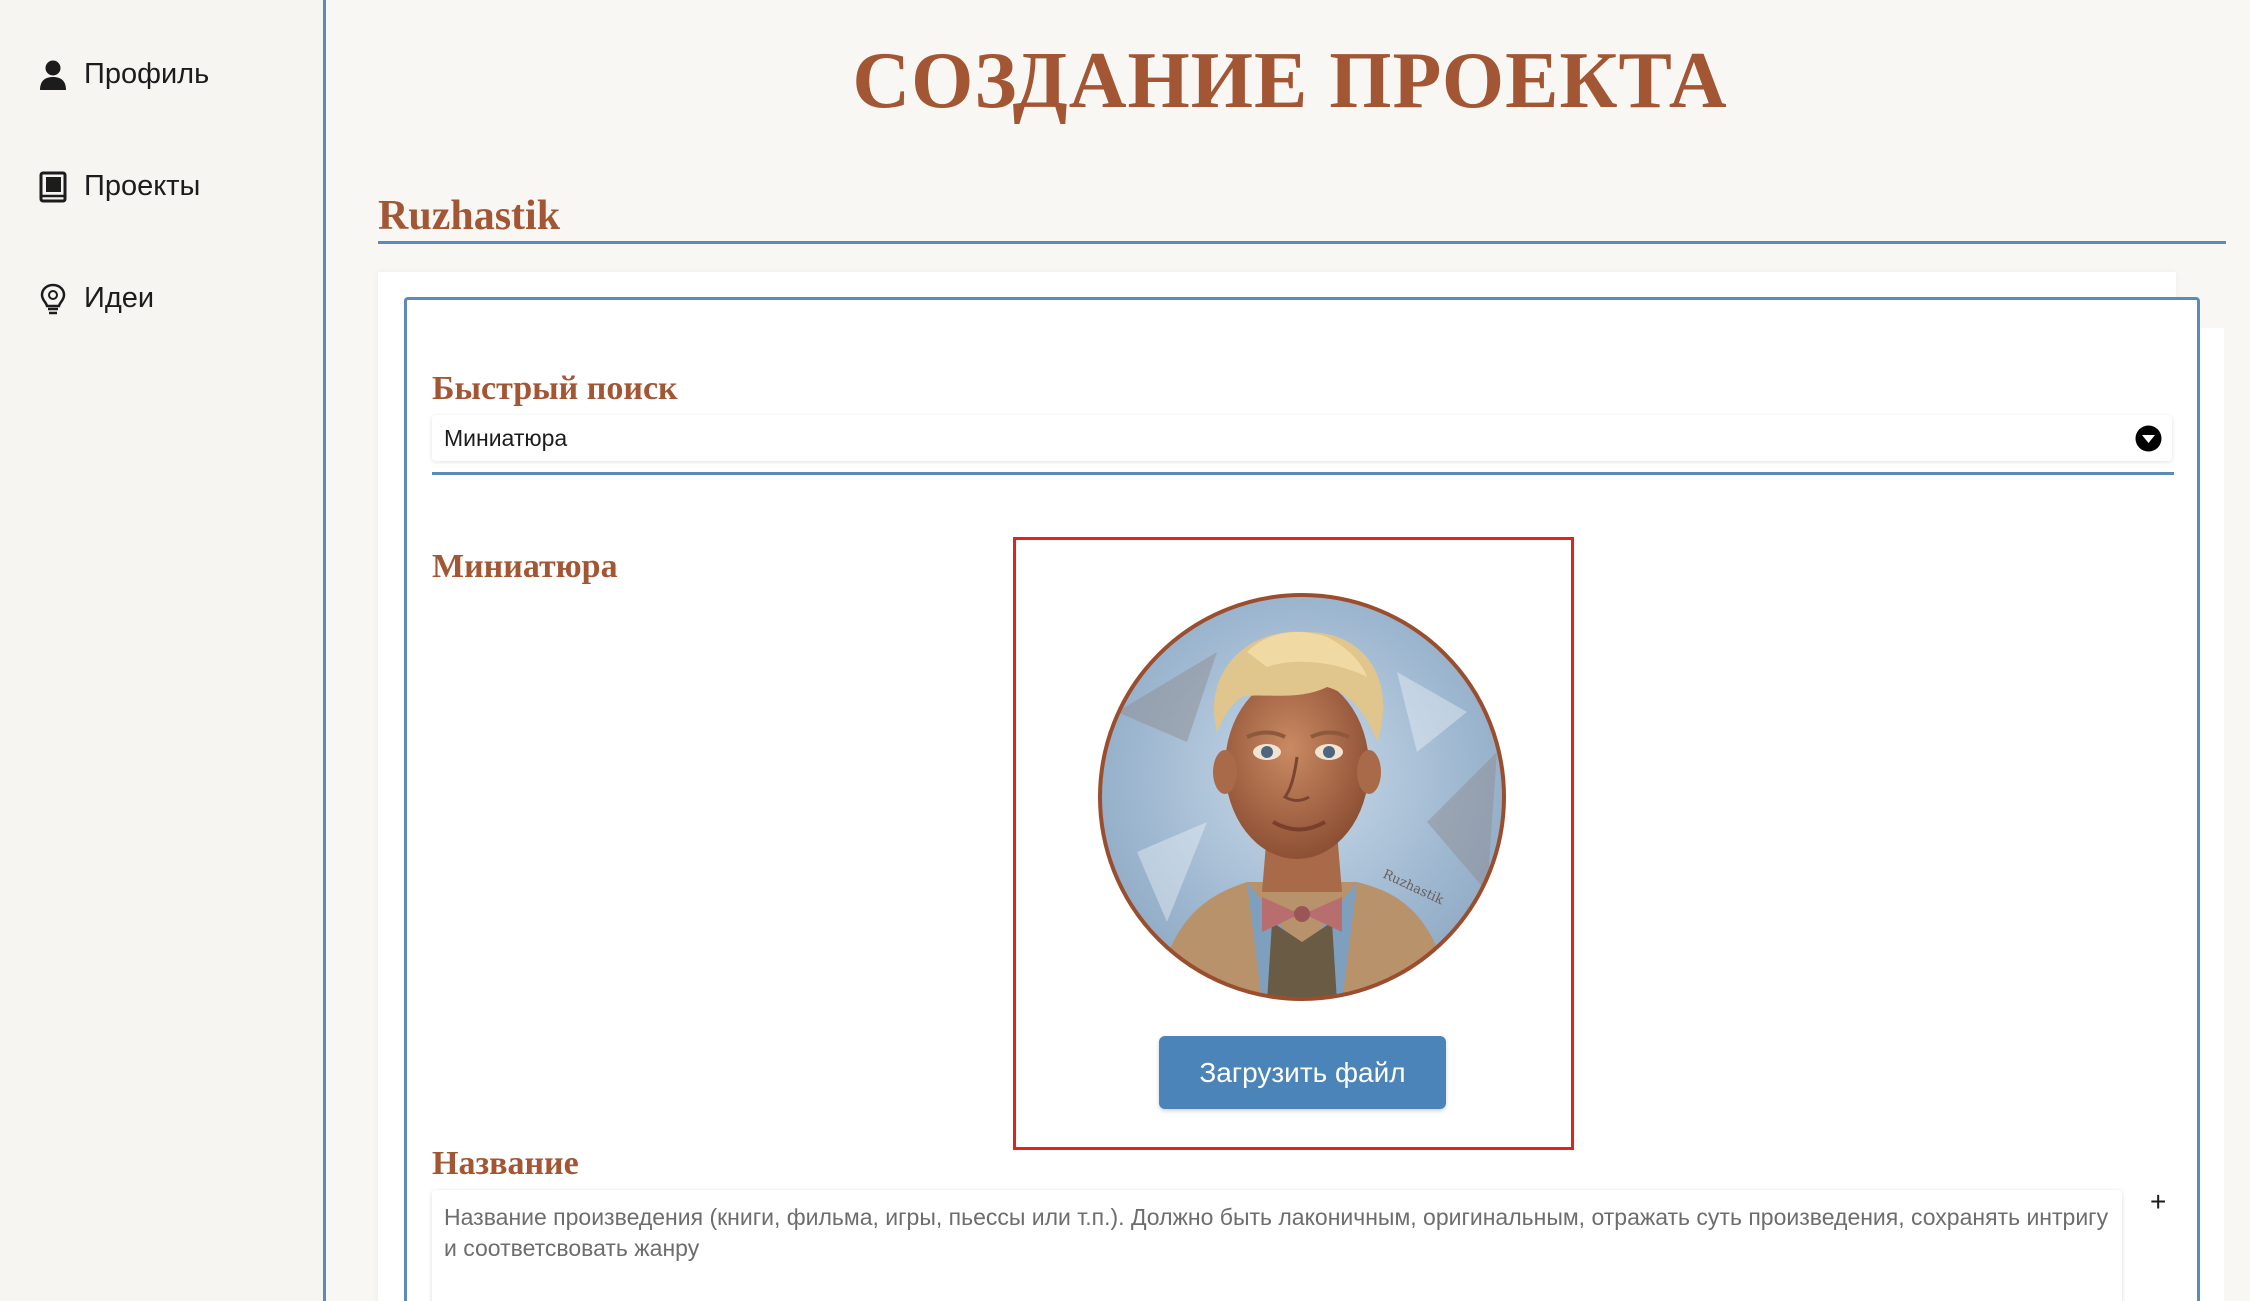 The width and height of the screenshot is (2250, 1301). I want to click on title-label: Название, so click(505, 1163).